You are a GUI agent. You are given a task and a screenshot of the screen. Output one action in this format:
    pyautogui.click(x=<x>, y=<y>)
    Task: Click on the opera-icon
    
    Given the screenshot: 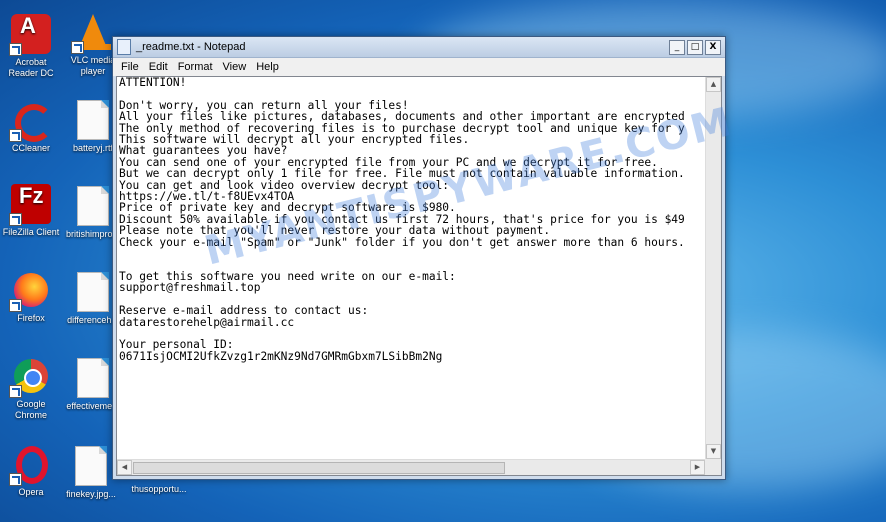 What is the action you would take?
    pyautogui.click(x=30, y=465)
    